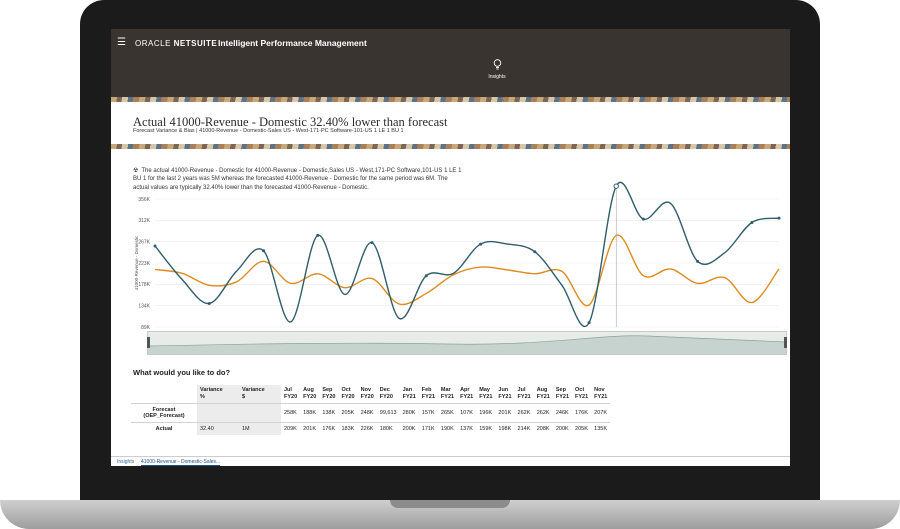 Image resolution: width=900 pixels, height=529 pixels. I want to click on row-header: Forecast (OEP_Forecast), so click(164, 413).